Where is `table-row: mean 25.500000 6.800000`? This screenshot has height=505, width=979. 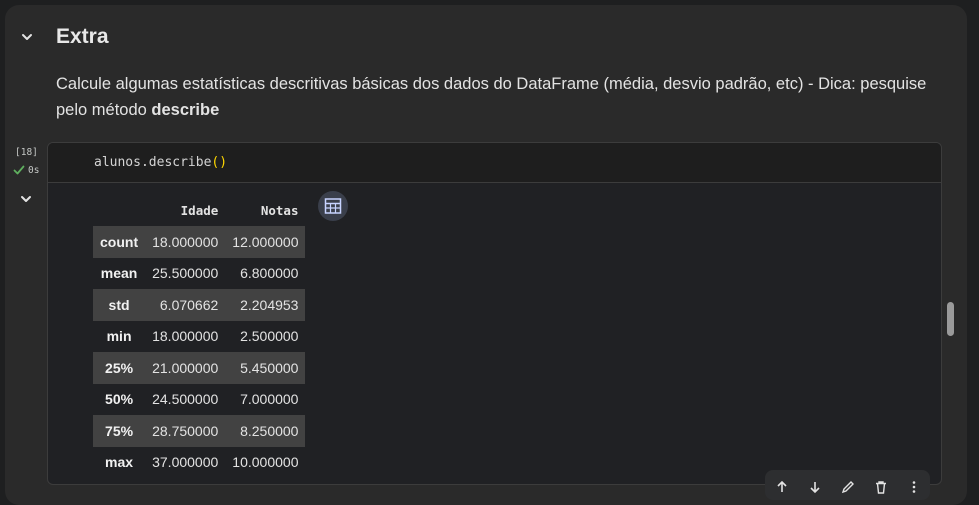 table-row: mean 25.500000 6.800000 is located at coordinates (199, 274).